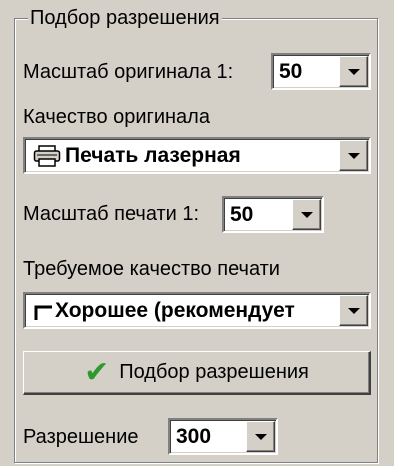 Image resolution: width=394 pixels, height=466 pixels. Describe the element at coordinates (125, 18) in the screenshot. I see `groupbox-title: Подбор разрешения` at that location.